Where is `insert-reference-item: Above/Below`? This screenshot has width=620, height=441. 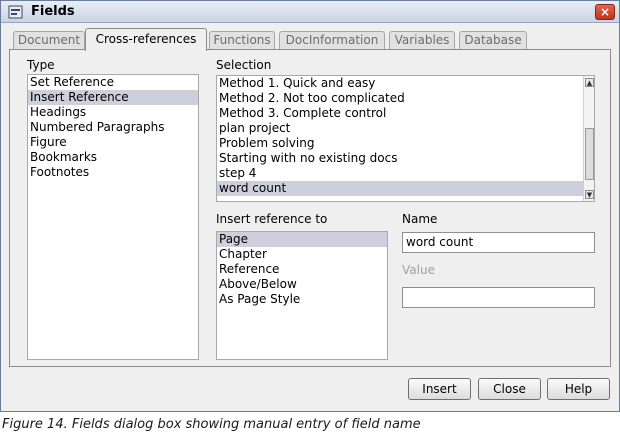
insert-reference-item: Above/Below is located at coordinates (302, 284).